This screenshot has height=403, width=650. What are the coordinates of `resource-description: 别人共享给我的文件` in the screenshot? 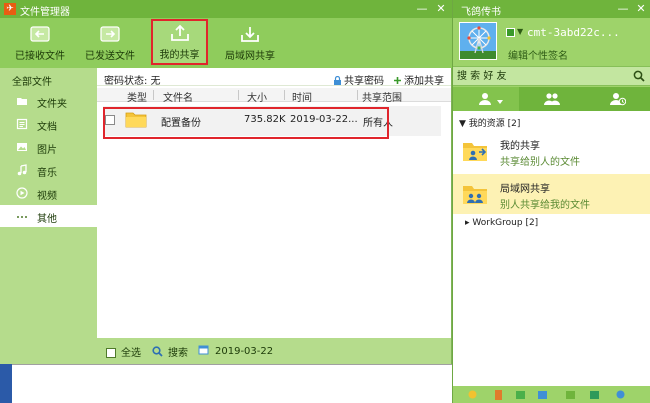 It's located at (545, 205).